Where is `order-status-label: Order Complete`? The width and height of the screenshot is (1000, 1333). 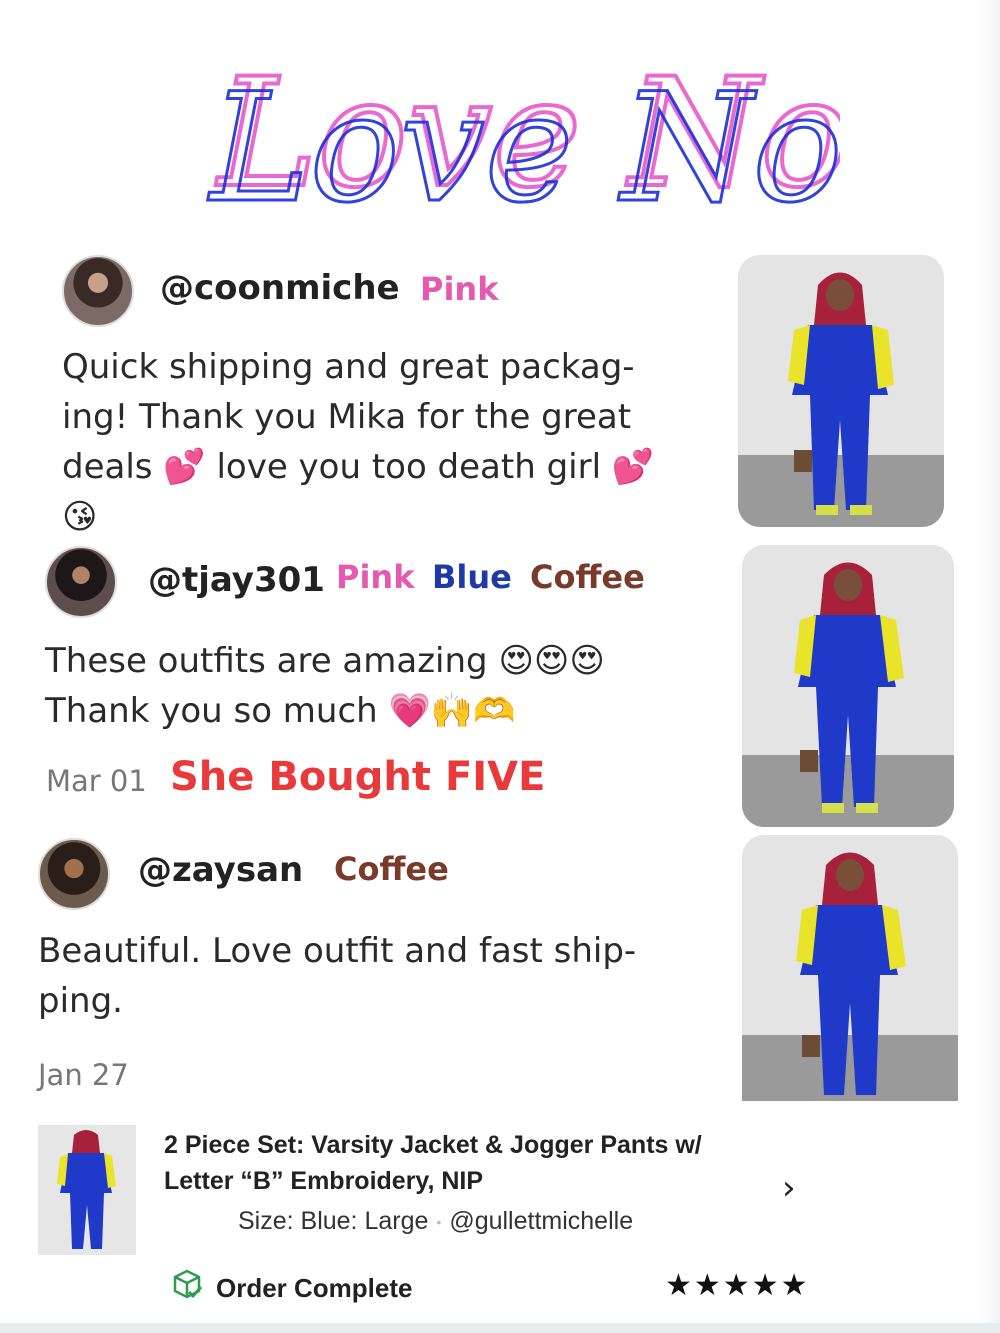
order-status-label: Order Complete is located at coordinates (314, 1288).